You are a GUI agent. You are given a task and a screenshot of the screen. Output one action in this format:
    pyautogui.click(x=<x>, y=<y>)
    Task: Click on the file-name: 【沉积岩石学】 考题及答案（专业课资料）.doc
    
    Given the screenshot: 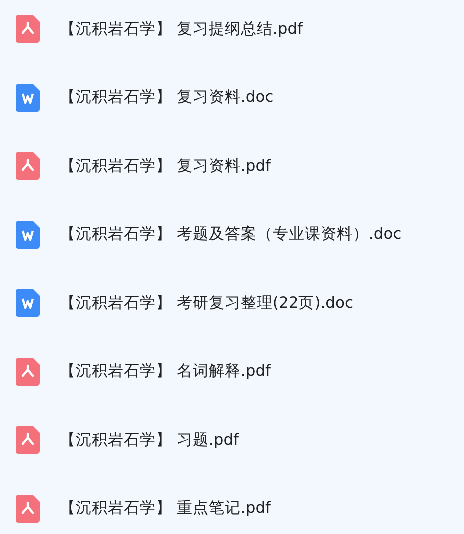 What is the action you would take?
    pyautogui.click(x=231, y=235)
    